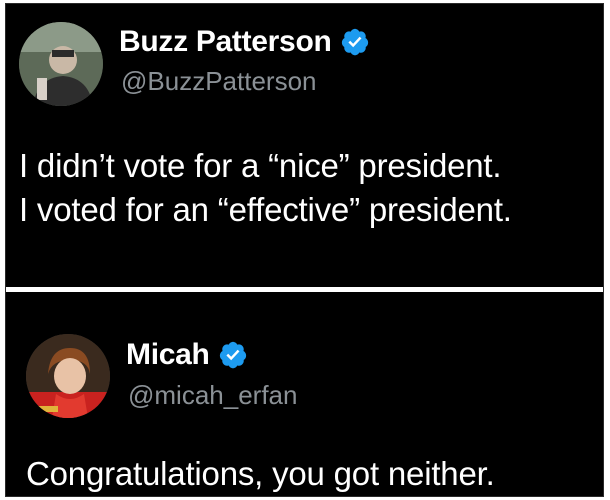  I want to click on author-name: Micah, so click(168, 355).